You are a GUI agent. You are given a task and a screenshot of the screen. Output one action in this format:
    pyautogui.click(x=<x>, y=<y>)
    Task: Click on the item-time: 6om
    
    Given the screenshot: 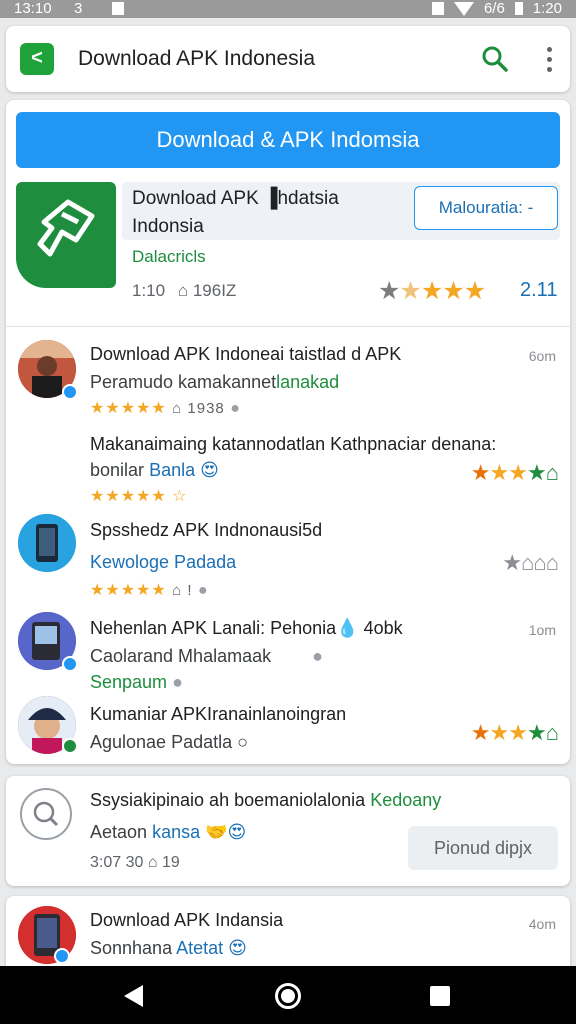 What is the action you would take?
    pyautogui.click(x=542, y=356)
    